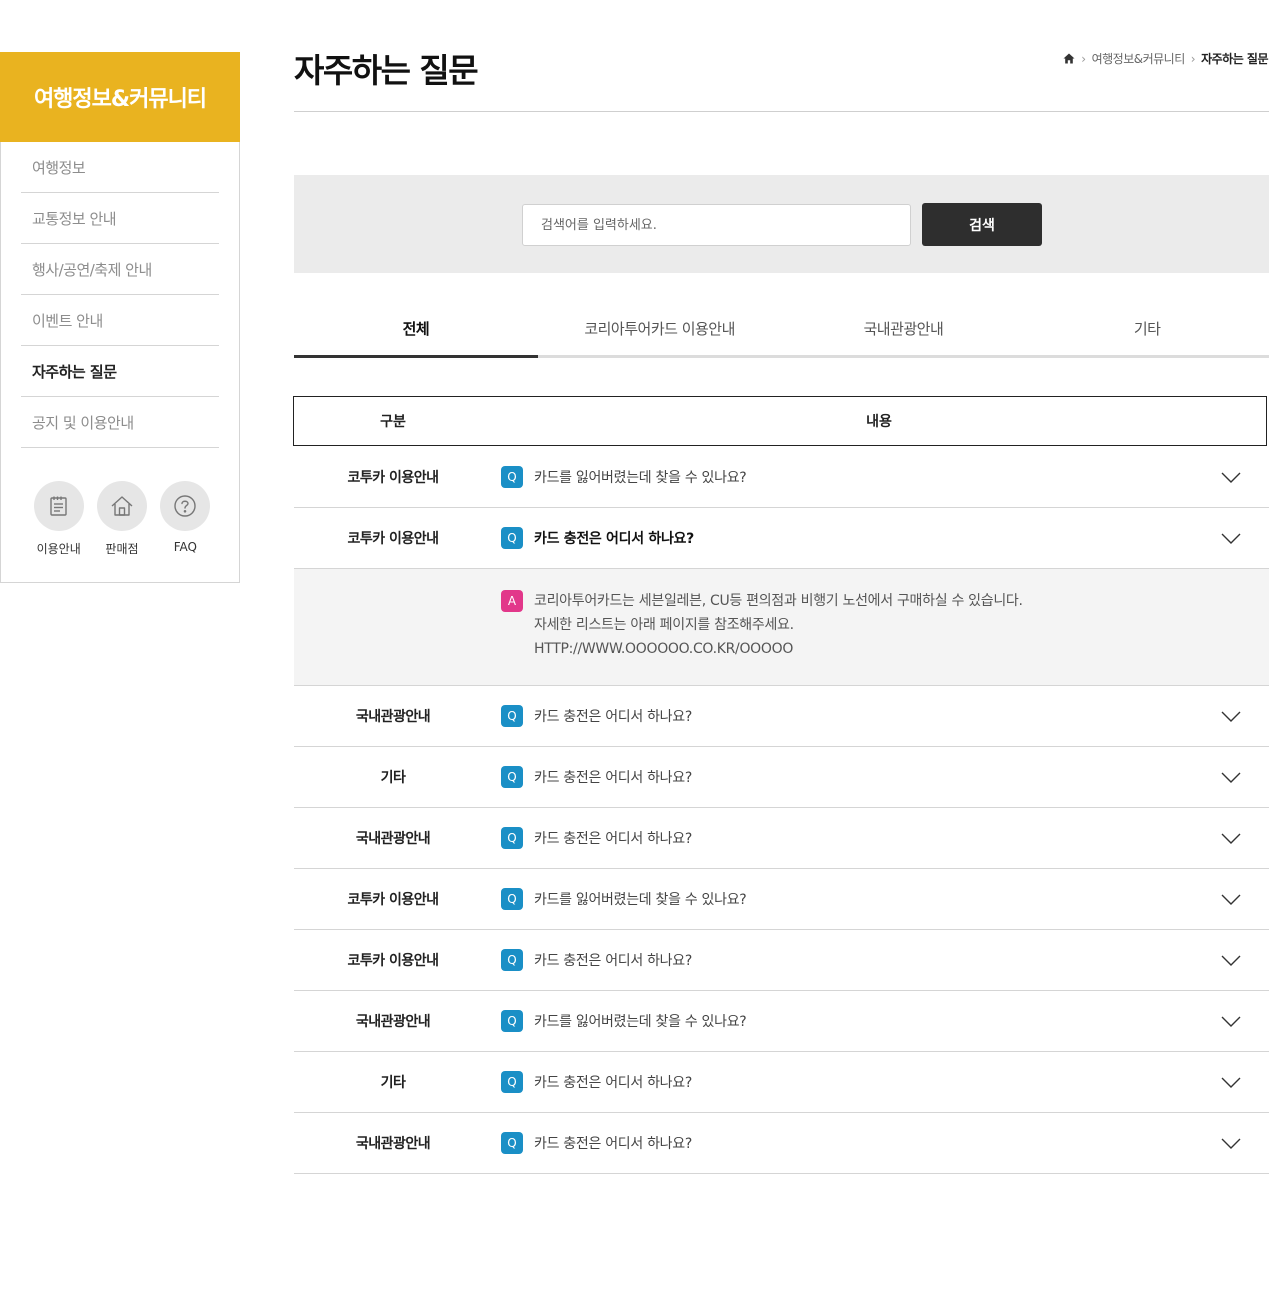 The width and height of the screenshot is (1270, 1304). I want to click on sidebar-item-travel-info: 여행정보, so click(120, 167).